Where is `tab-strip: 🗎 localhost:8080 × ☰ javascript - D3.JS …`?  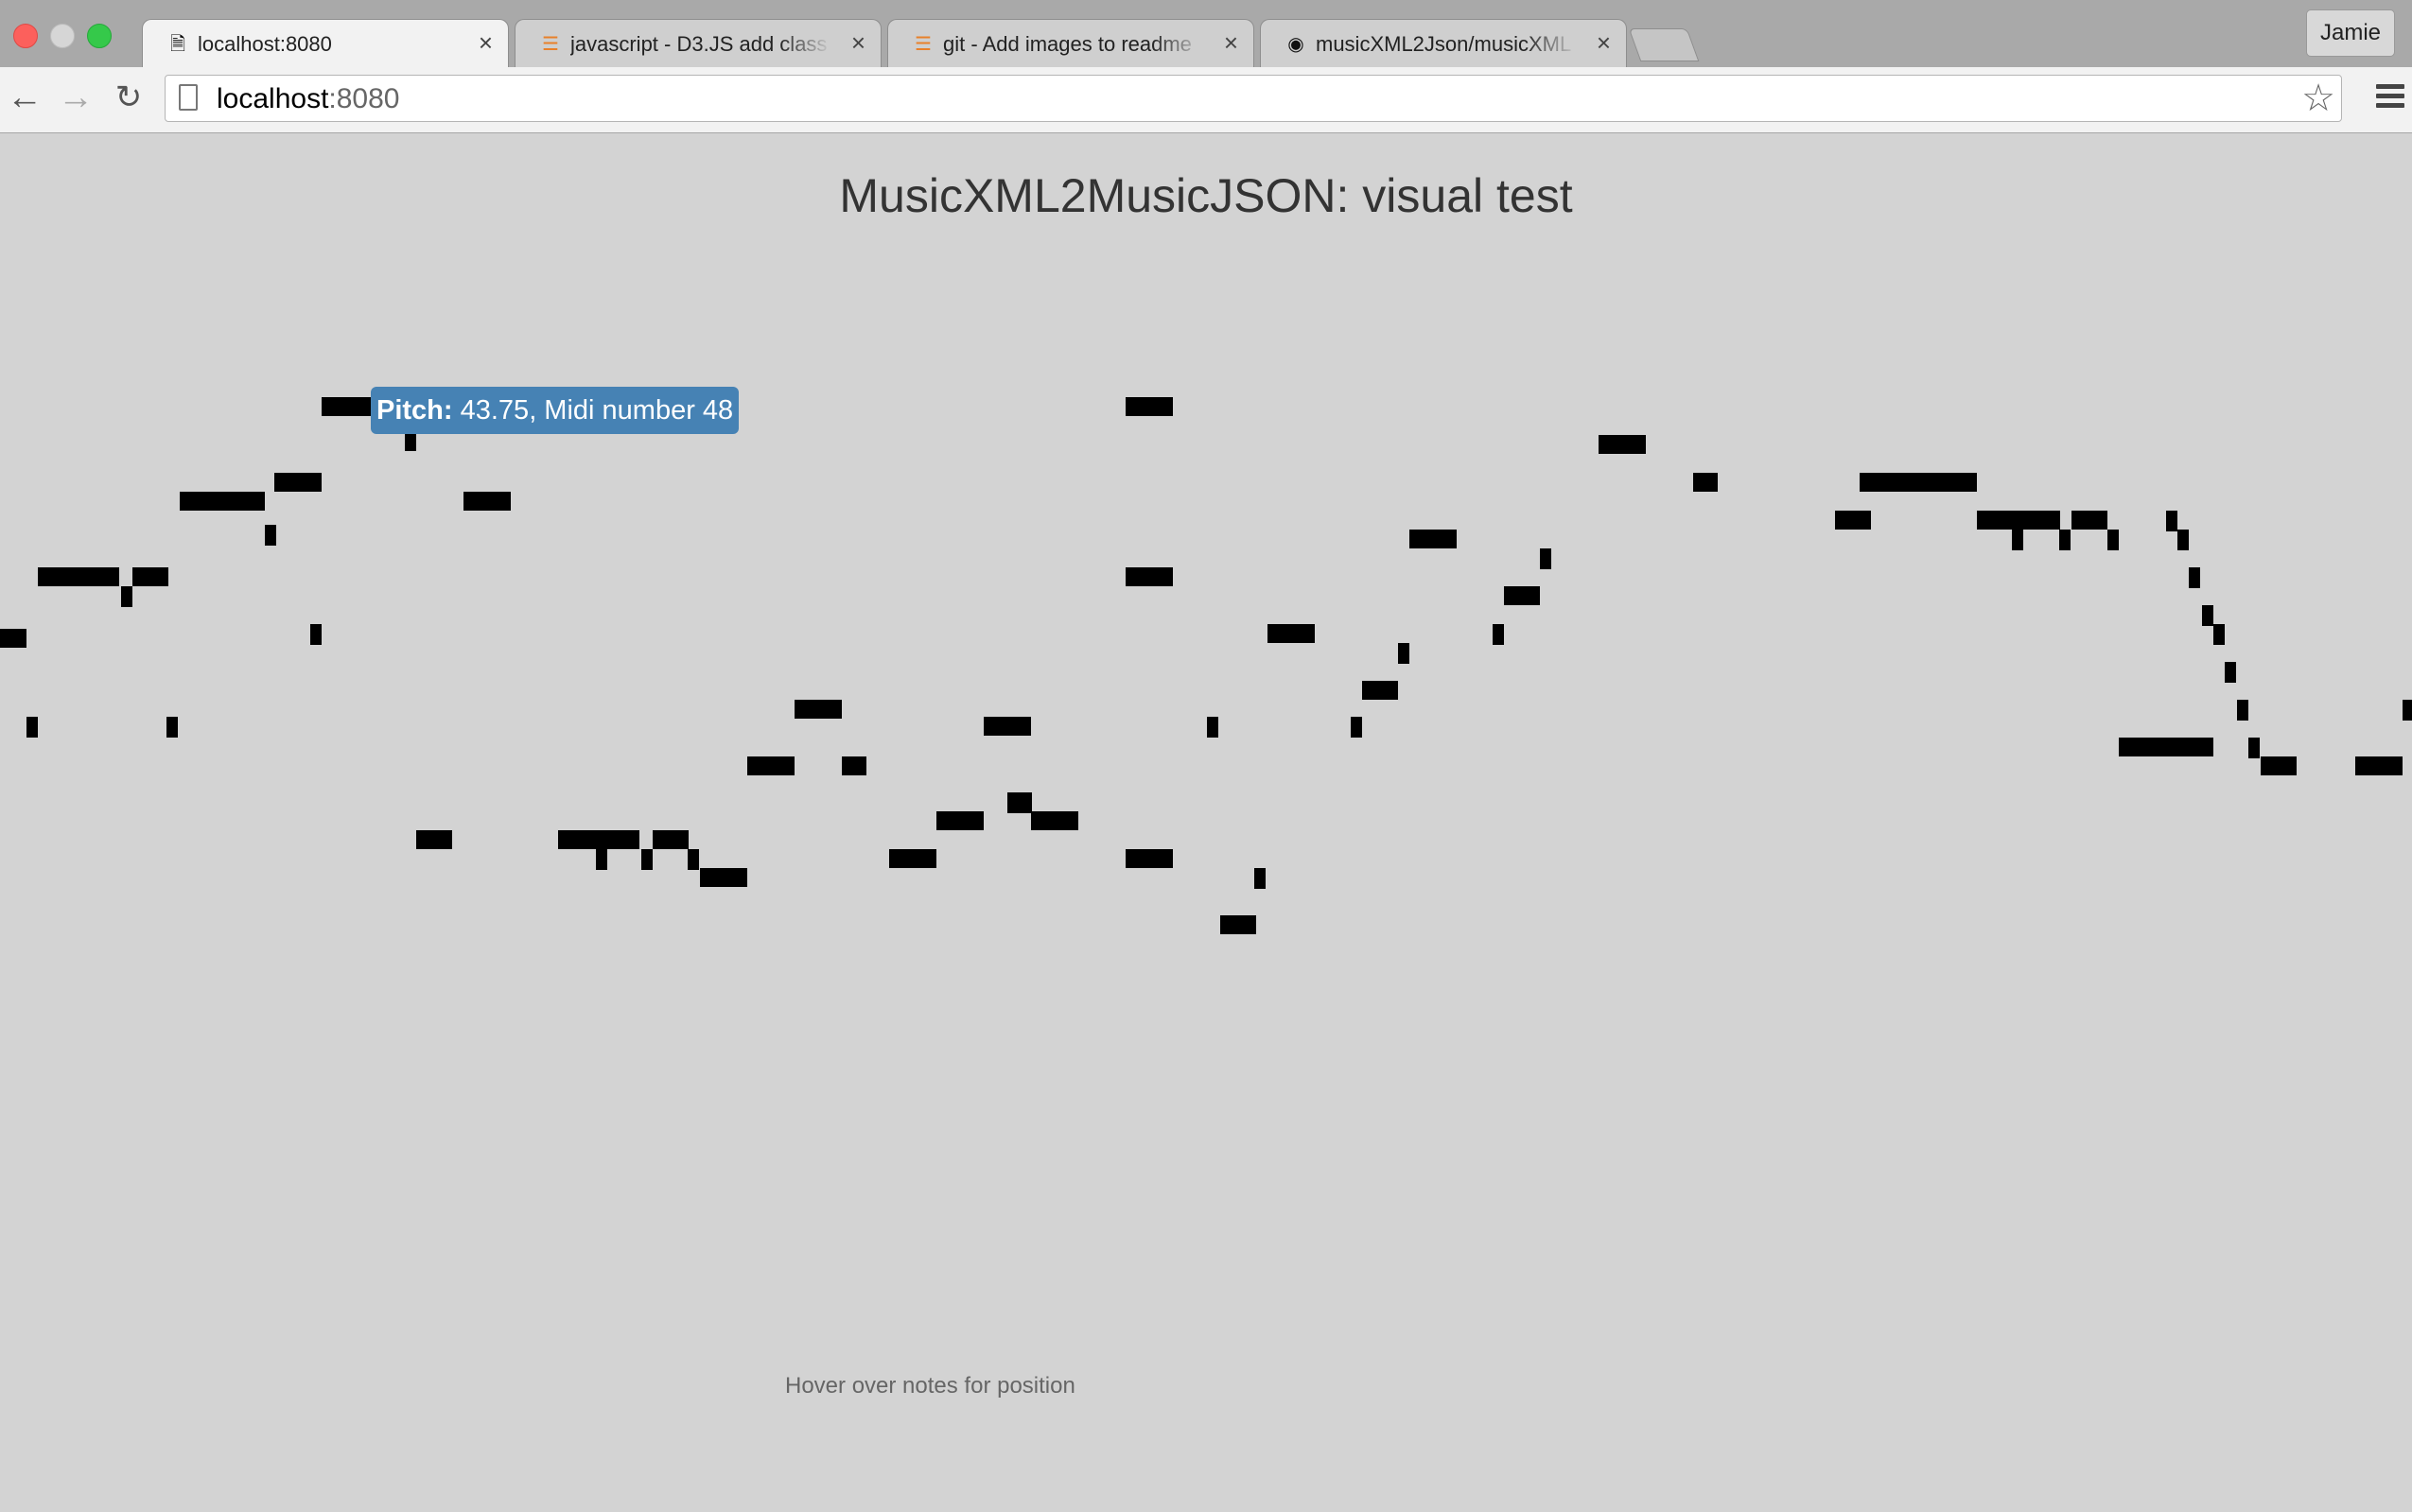 tab-strip: 🗎 localhost:8080 × ☰ javascript - D3.JS … is located at coordinates (1206, 34).